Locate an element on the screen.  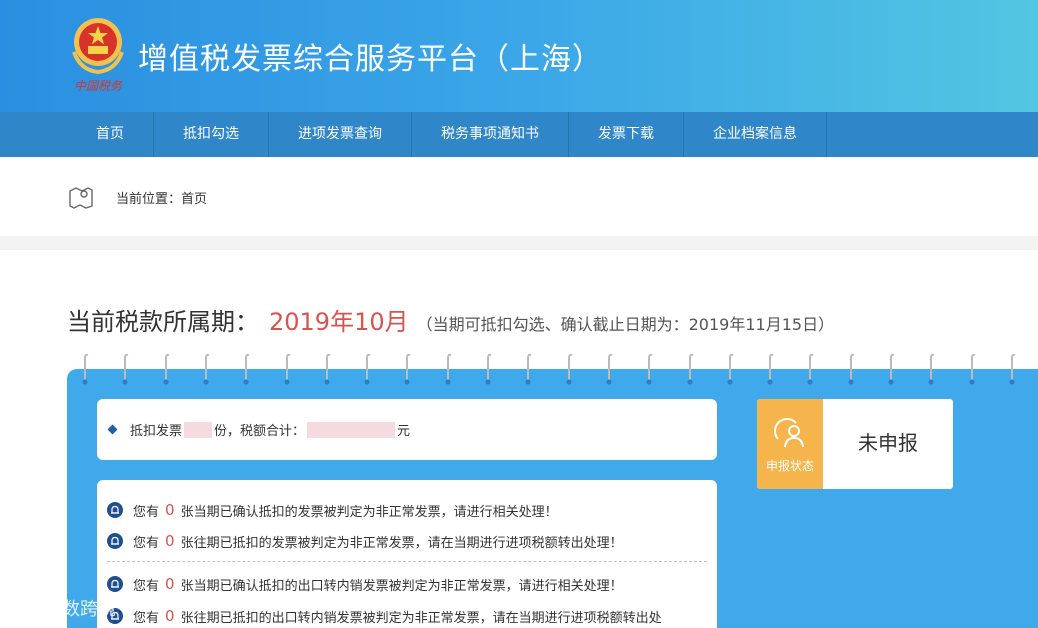
status-value: 未申报 is located at coordinates (888, 443).